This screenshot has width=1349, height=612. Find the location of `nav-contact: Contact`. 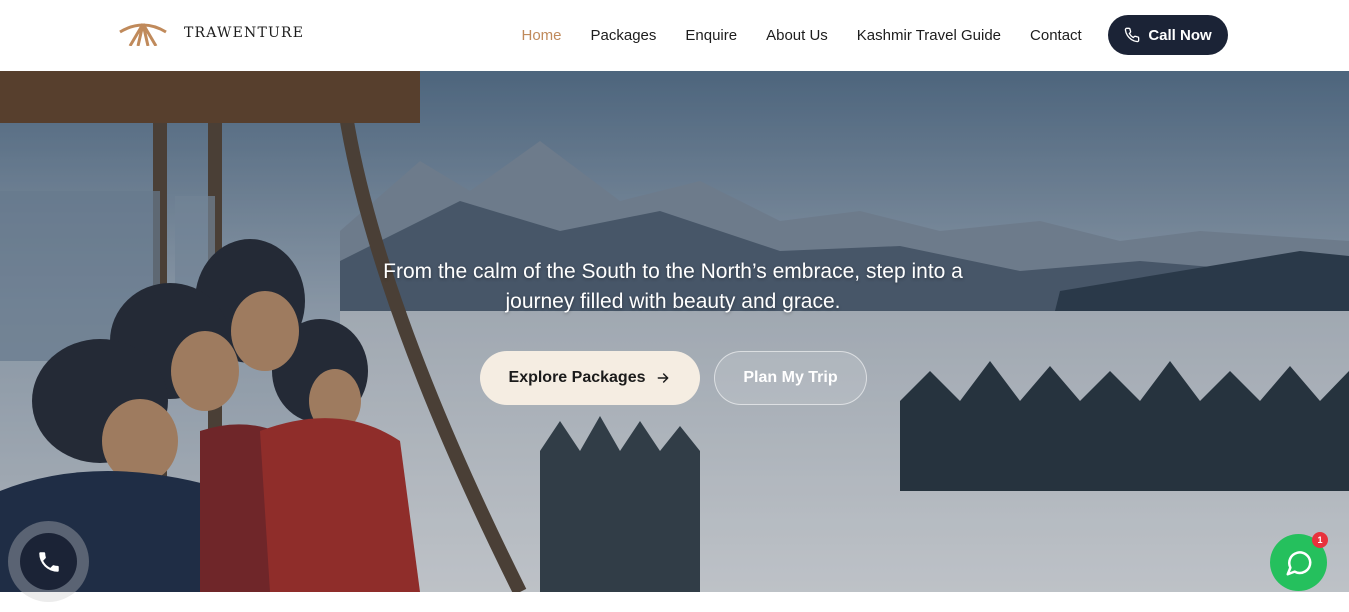

nav-contact: Contact is located at coordinates (1056, 35).